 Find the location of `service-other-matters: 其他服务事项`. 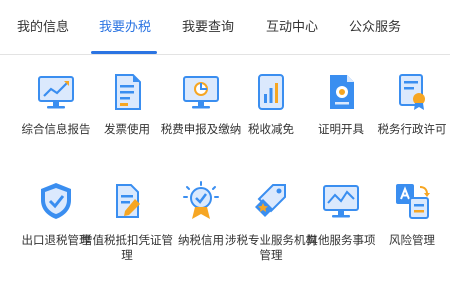

service-other-matters: 其他服务事项 is located at coordinates (341, 231).